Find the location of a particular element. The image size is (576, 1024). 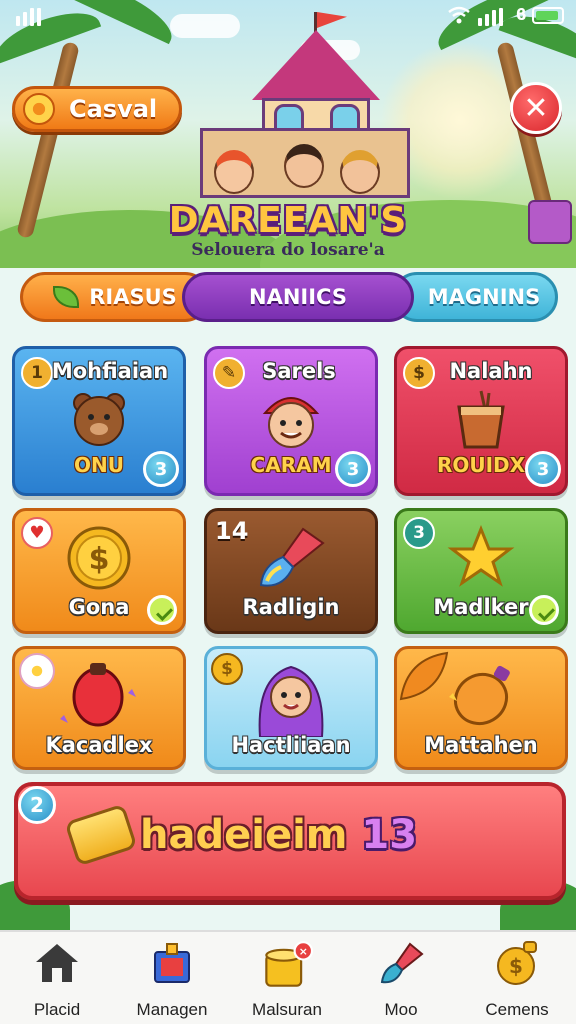

tab-label: MAGNINS is located at coordinates (484, 297).